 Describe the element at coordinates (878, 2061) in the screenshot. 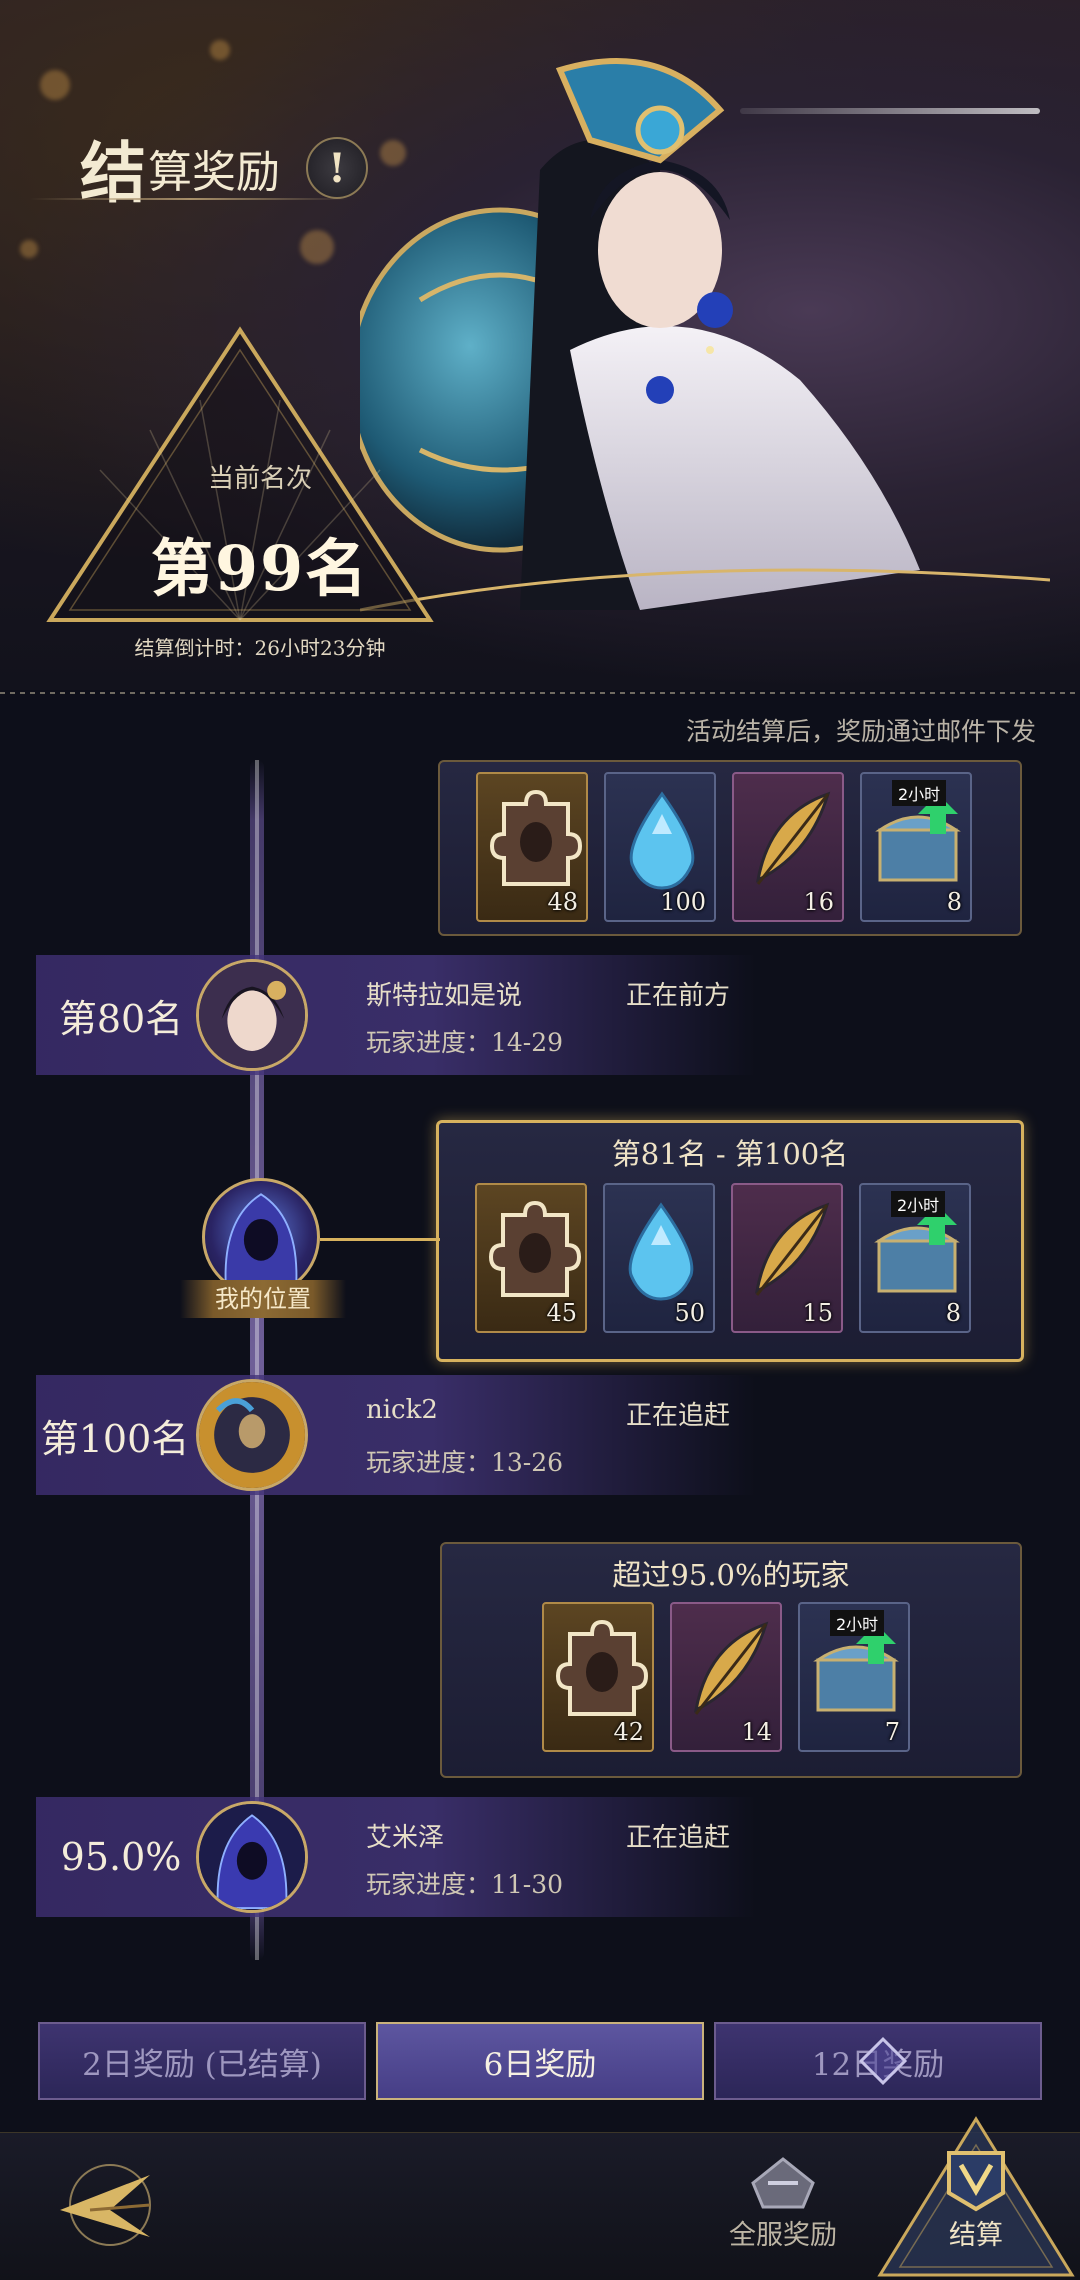

I see `tab-day-12: 12日奖励` at that location.